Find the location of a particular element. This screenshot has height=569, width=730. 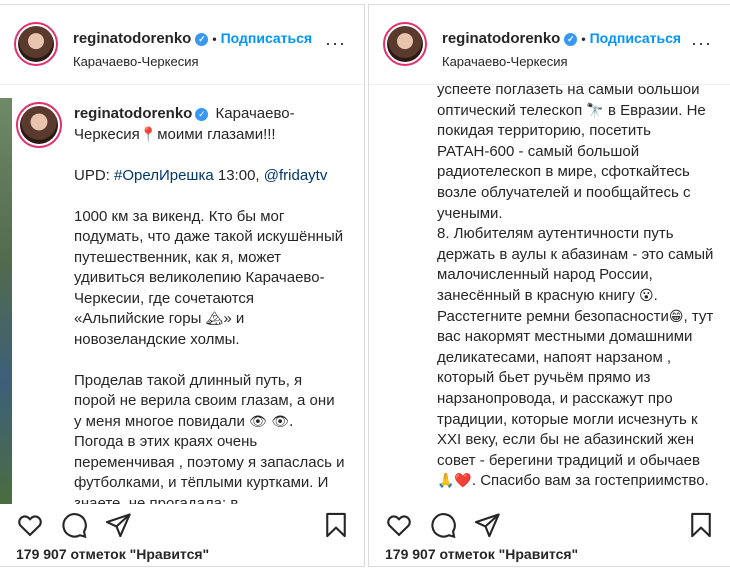

surprised-face-icon: 😮 is located at coordinates (646, 295).